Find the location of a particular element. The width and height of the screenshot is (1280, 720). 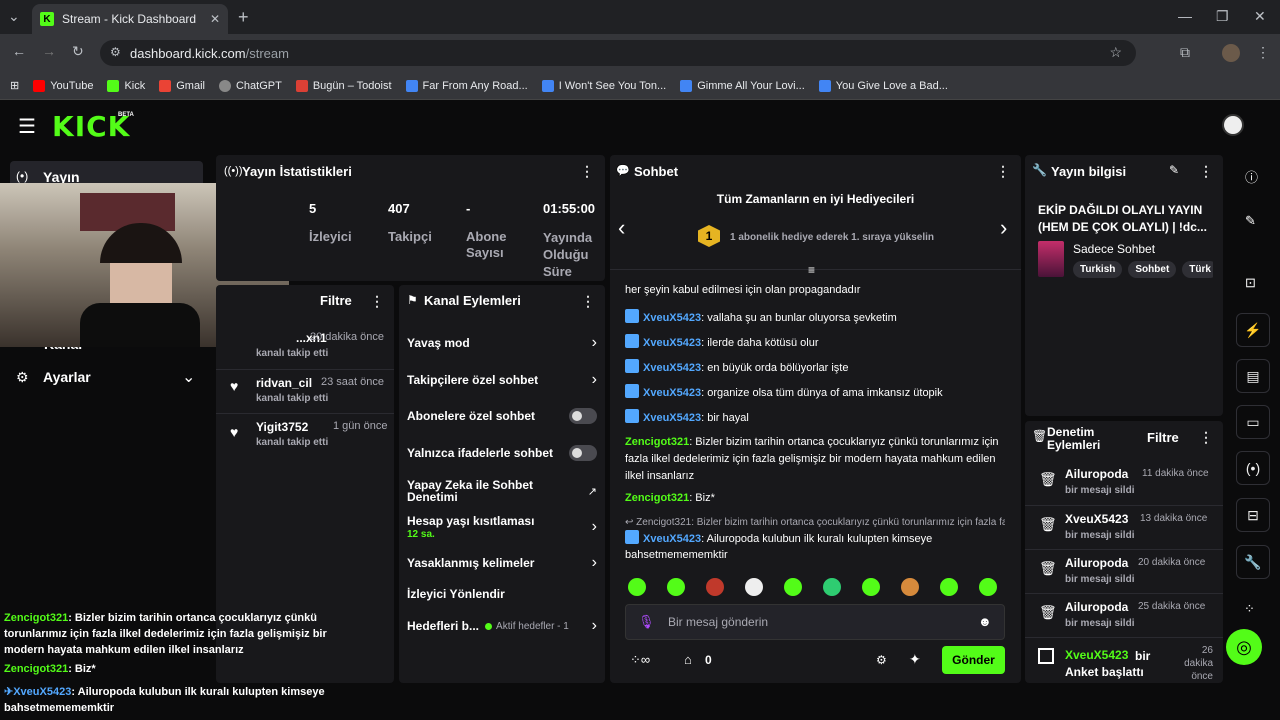

tag-chip: Sohbet is located at coordinates (1152, 269).